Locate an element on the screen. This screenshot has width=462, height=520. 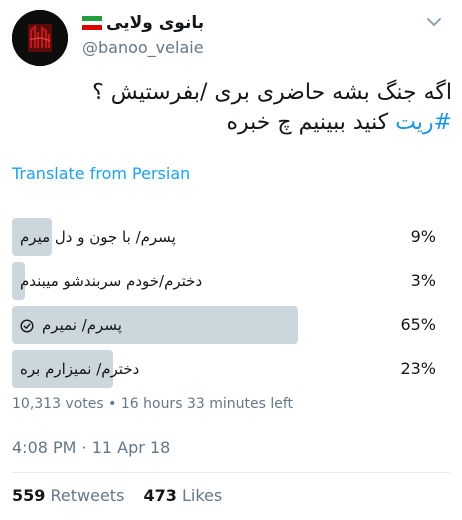
likes-stat: 473 Likes is located at coordinates (183, 495).